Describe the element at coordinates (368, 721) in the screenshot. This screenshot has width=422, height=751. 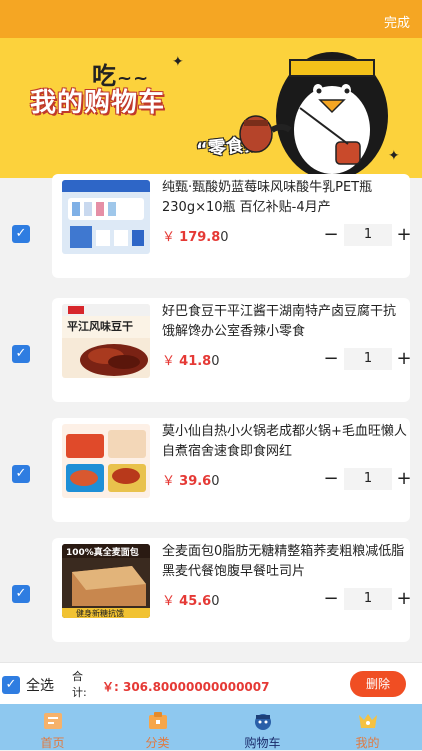
I see `profile-icon` at that location.